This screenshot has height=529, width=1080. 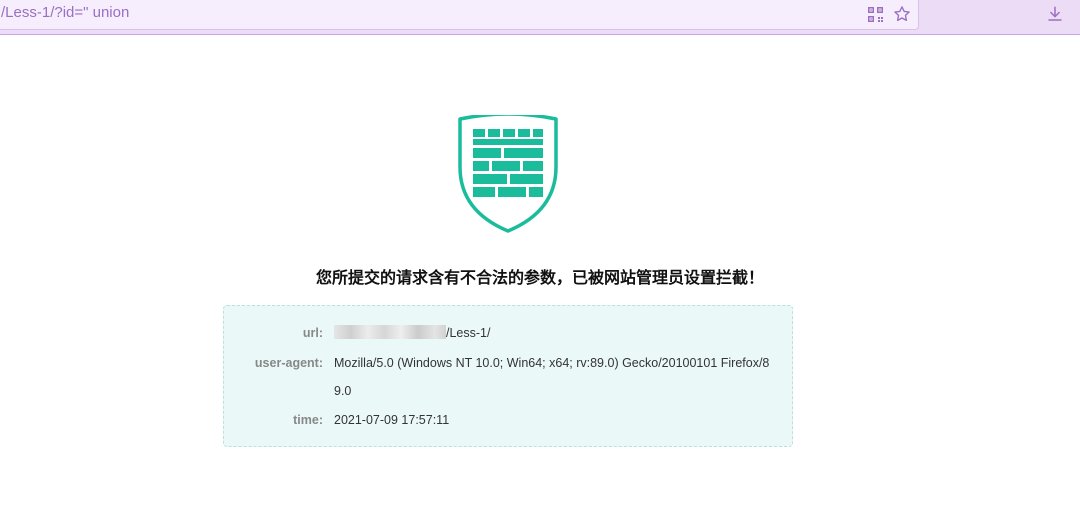 What do you see at coordinates (288, 363) in the screenshot?
I see `user-agent-label: user-agent:` at bounding box center [288, 363].